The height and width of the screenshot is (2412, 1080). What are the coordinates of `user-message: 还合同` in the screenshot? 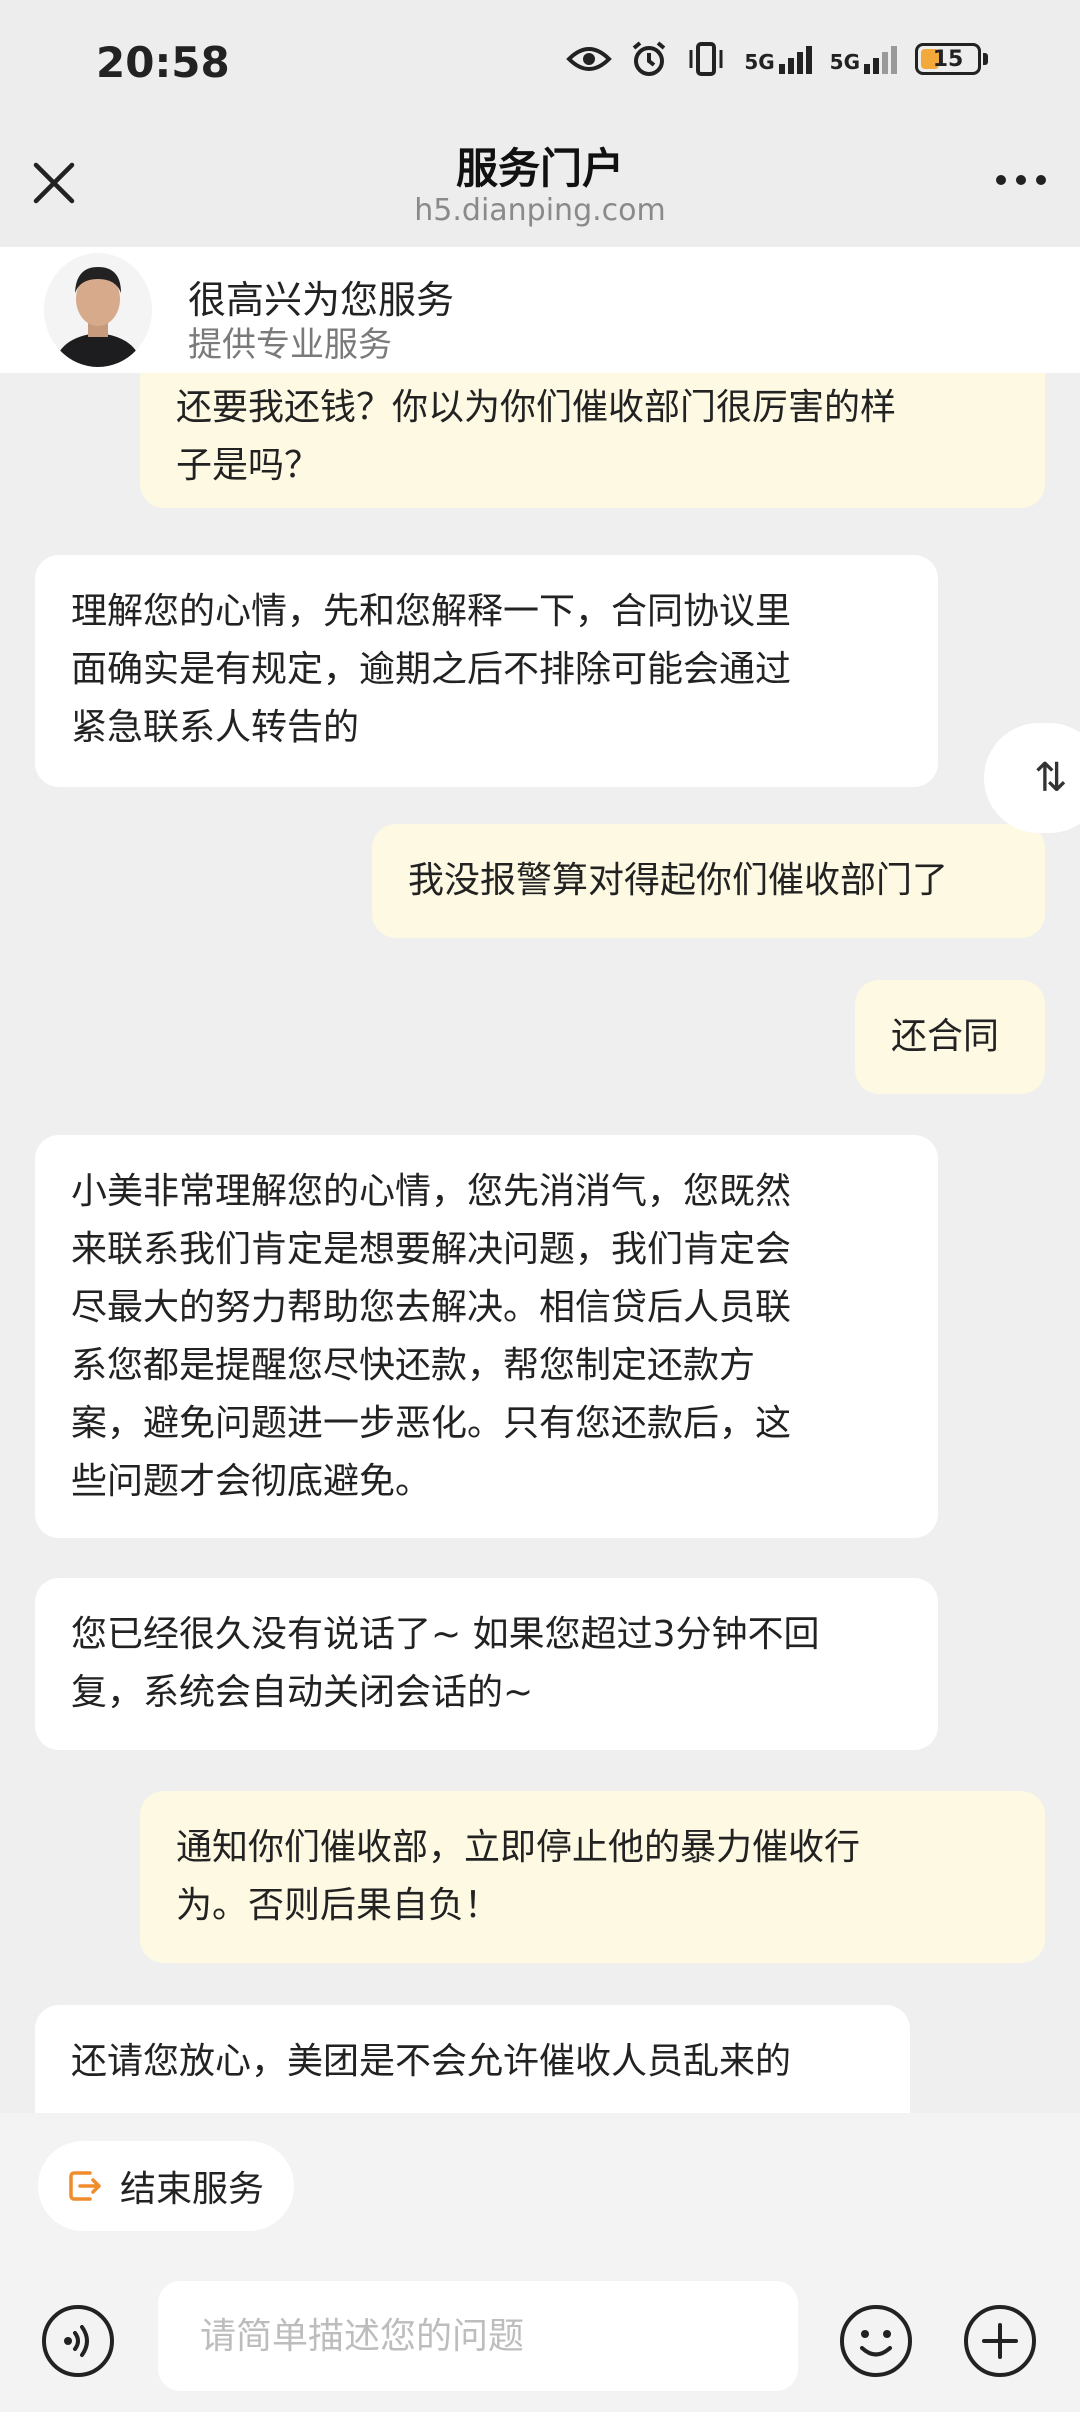 It's located at (950, 1037).